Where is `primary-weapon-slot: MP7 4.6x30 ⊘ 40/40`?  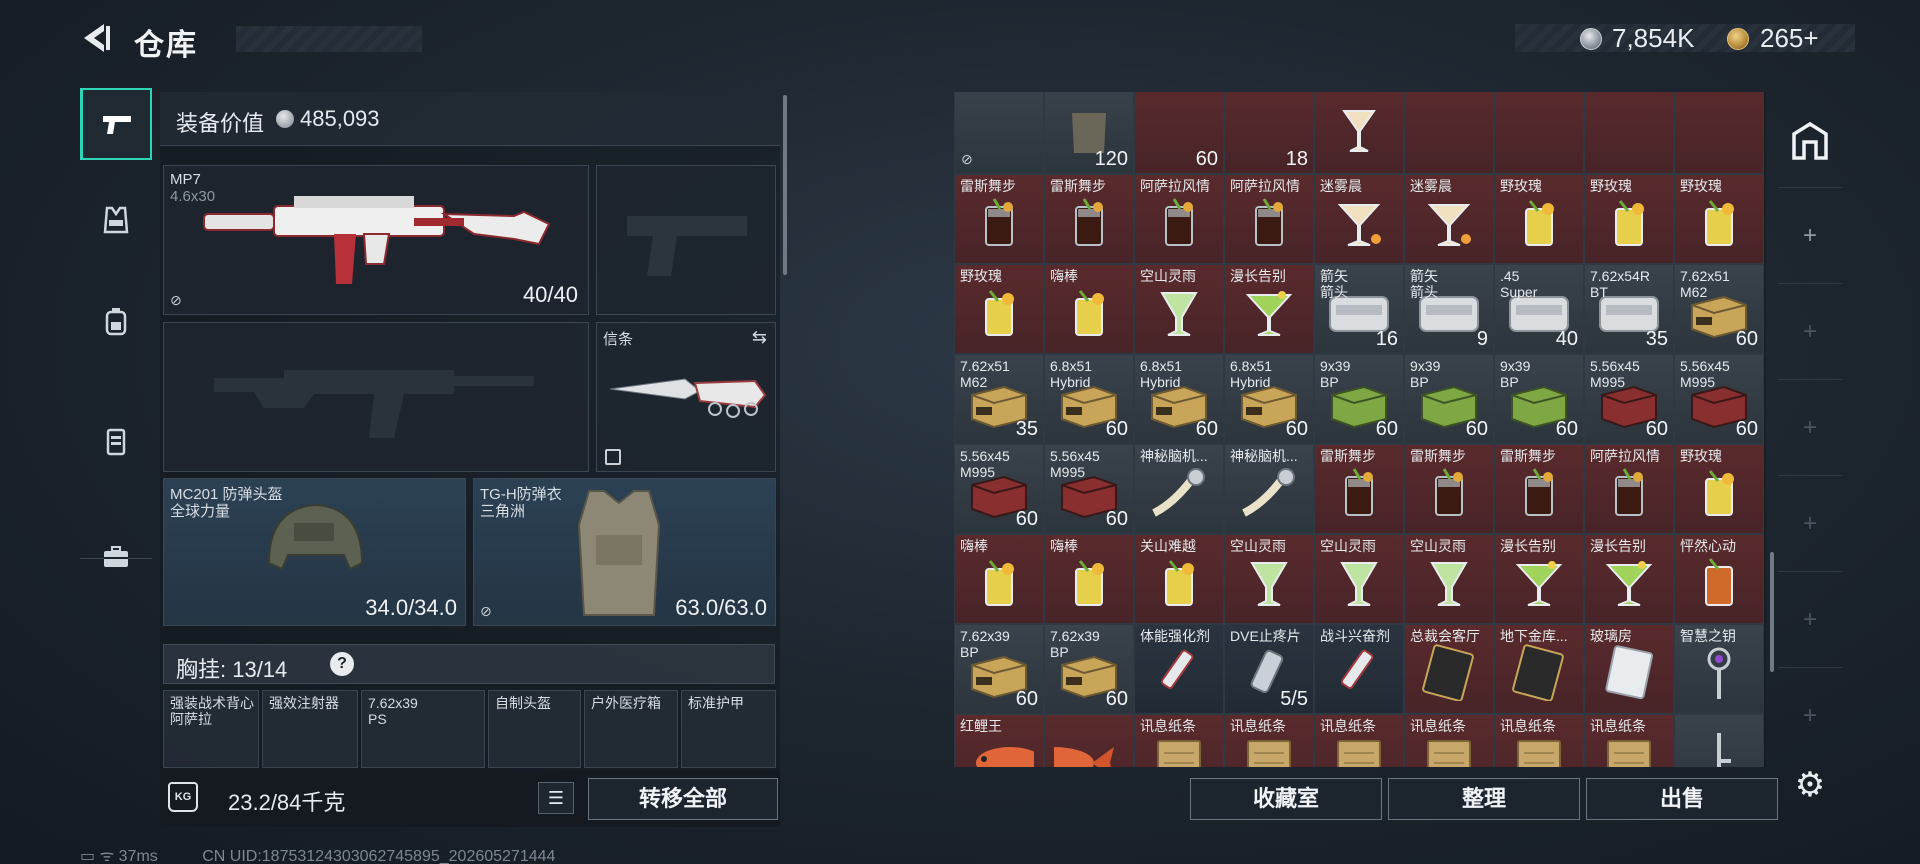
primary-weapon-slot: MP7 4.6x30 ⊘ 40/40 is located at coordinates (376, 240).